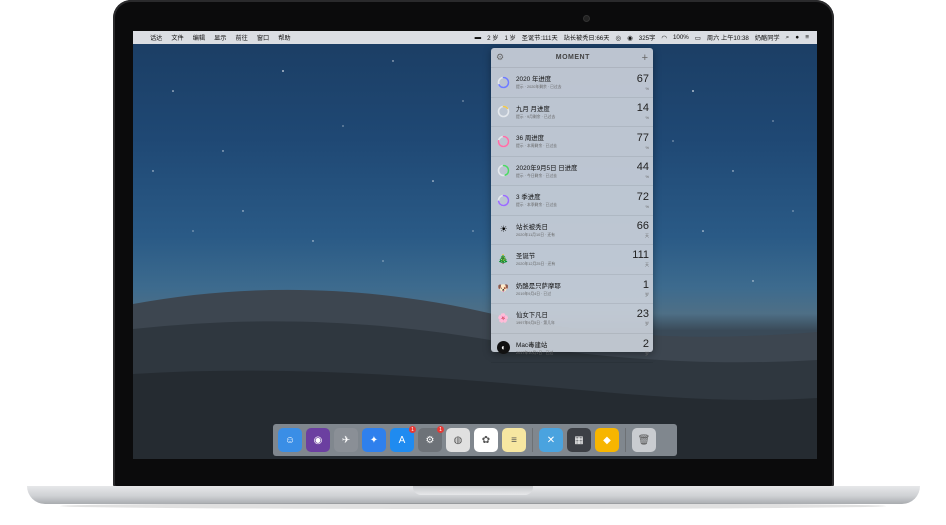 The width and height of the screenshot is (946, 525). What do you see at coordinates (572, 83) in the screenshot?
I see `event-row: 2020 年进度 提示 · 2020年剩余 · 已过去 67 %` at bounding box center [572, 83].